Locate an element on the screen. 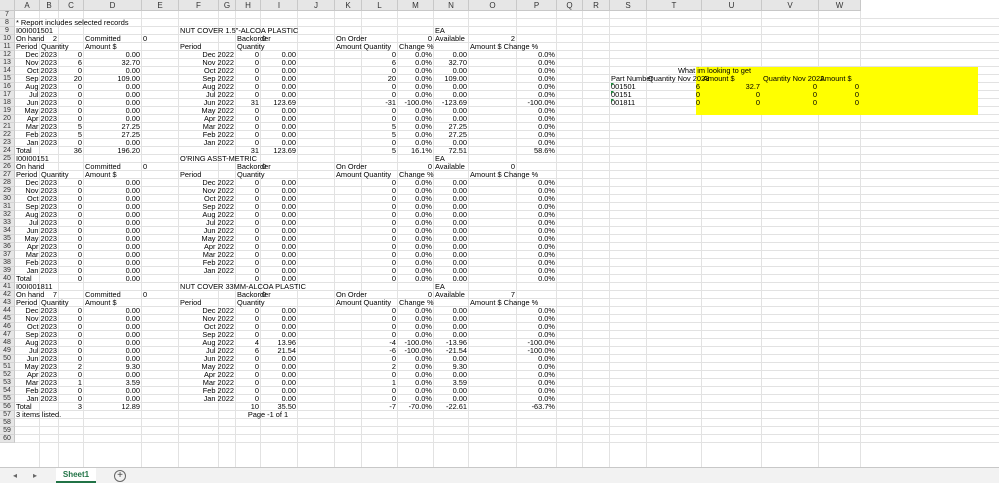 The width and height of the screenshot is (999, 483). row-header: 8 is located at coordinates (7, 23).